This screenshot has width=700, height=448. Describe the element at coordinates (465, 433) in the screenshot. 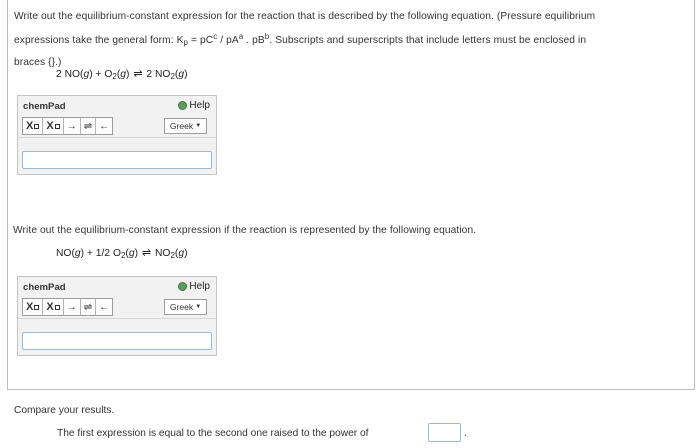

I see `final-period: .` at that location.